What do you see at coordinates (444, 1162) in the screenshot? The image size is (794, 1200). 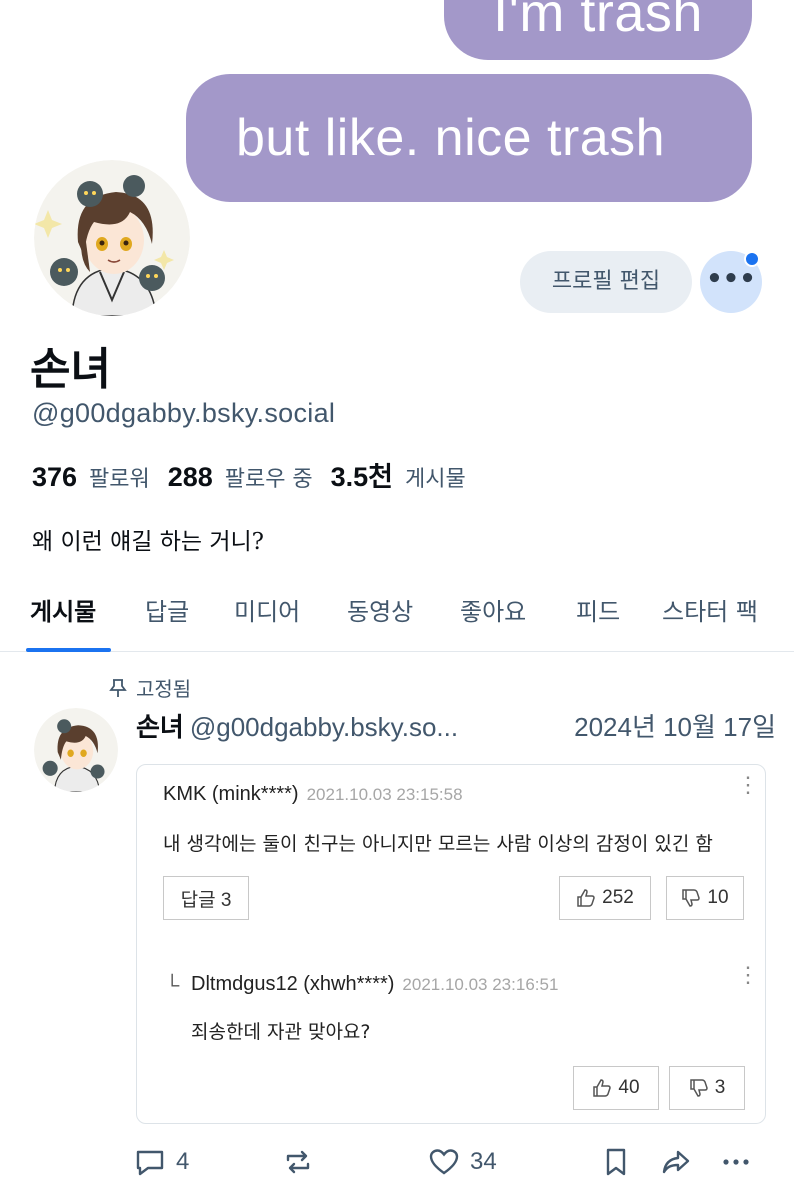 I see `heart-icon` at bounding box center [444, 1162].